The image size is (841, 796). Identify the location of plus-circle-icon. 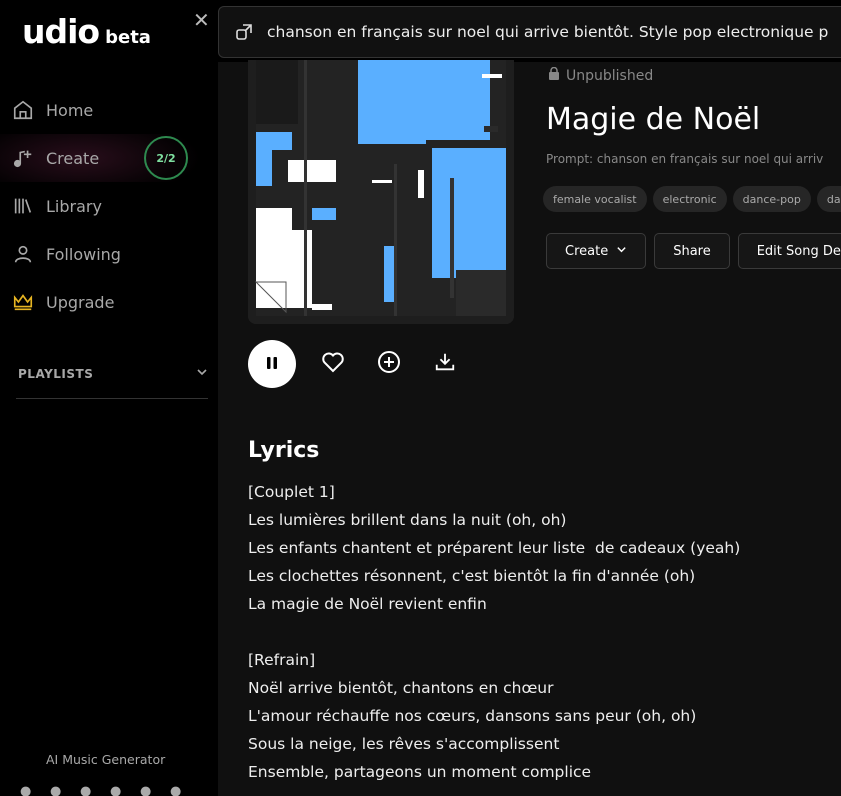
(389, 364).